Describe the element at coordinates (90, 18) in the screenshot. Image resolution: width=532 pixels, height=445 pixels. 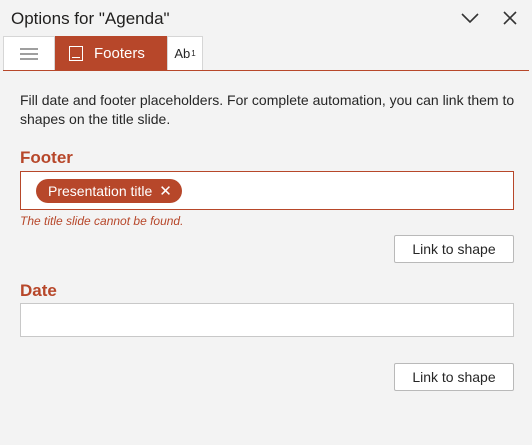
I see `pane-title: Options for "Agenda"` at that location.